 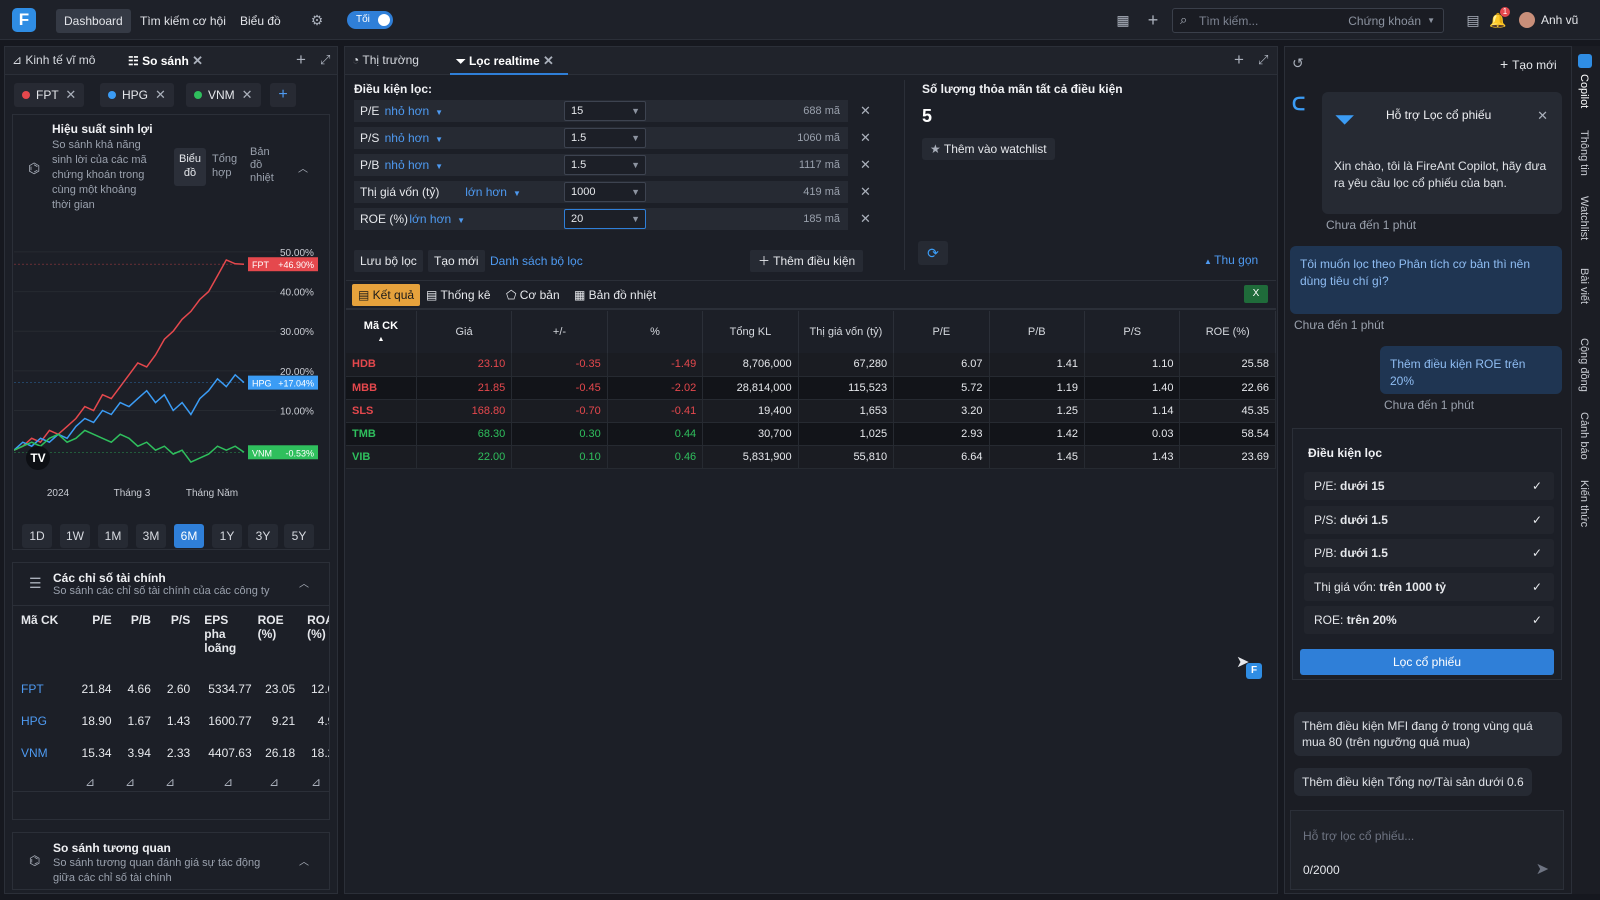 What do you see at coordinates (505, 61) in the screenshot?
I see `tab-realtime-filter: ⏷ Lọc realtime ✕` at bounding box center [505, 61].